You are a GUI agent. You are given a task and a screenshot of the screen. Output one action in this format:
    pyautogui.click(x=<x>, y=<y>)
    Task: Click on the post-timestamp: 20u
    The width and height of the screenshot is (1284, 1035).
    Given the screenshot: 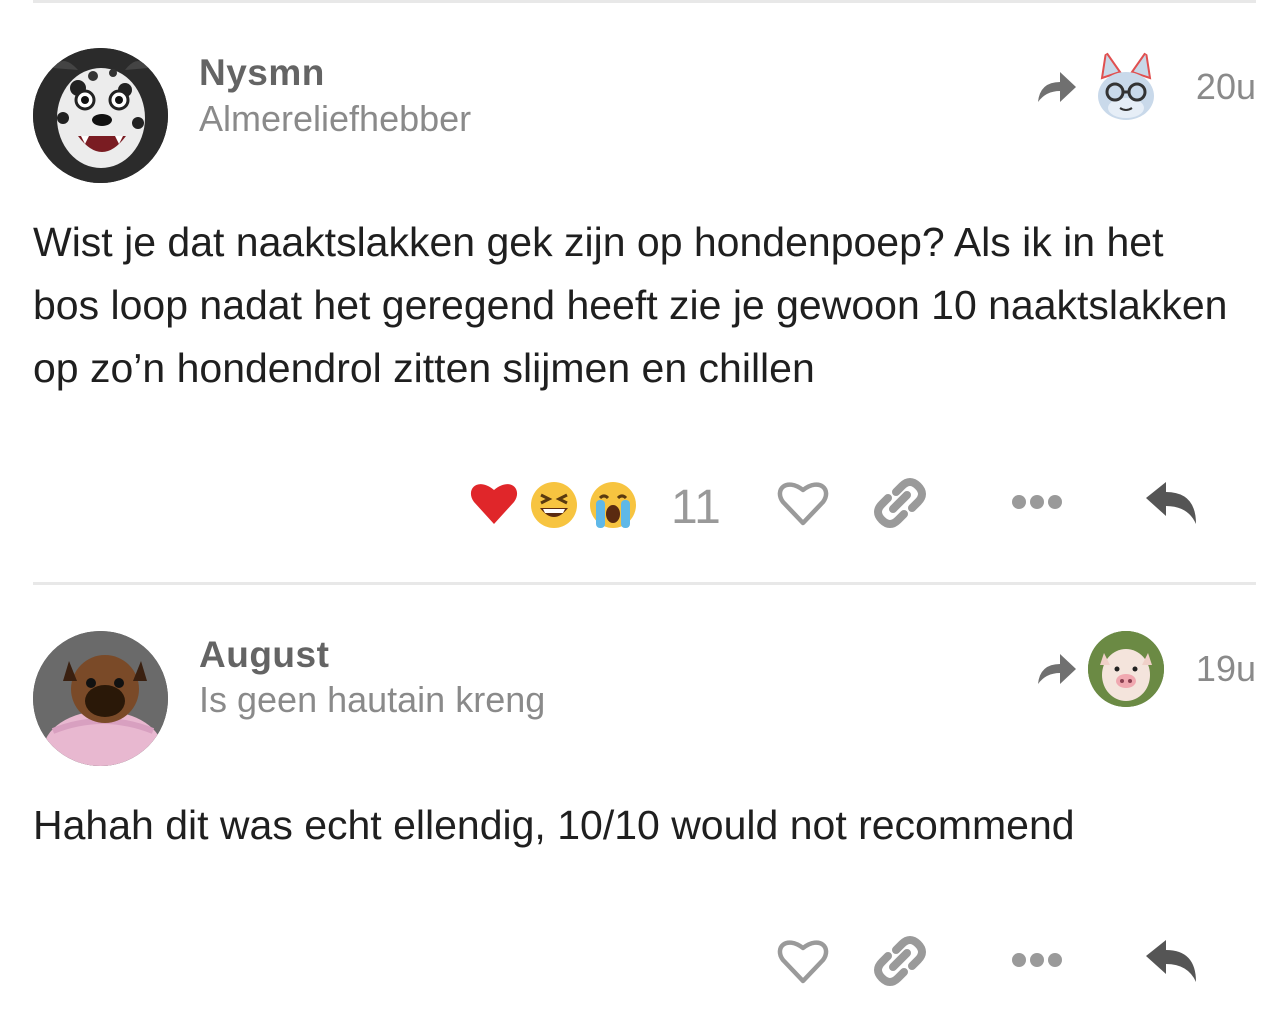 What is the action you would take?
    pyautogui.click(x=1211, y=87)
    